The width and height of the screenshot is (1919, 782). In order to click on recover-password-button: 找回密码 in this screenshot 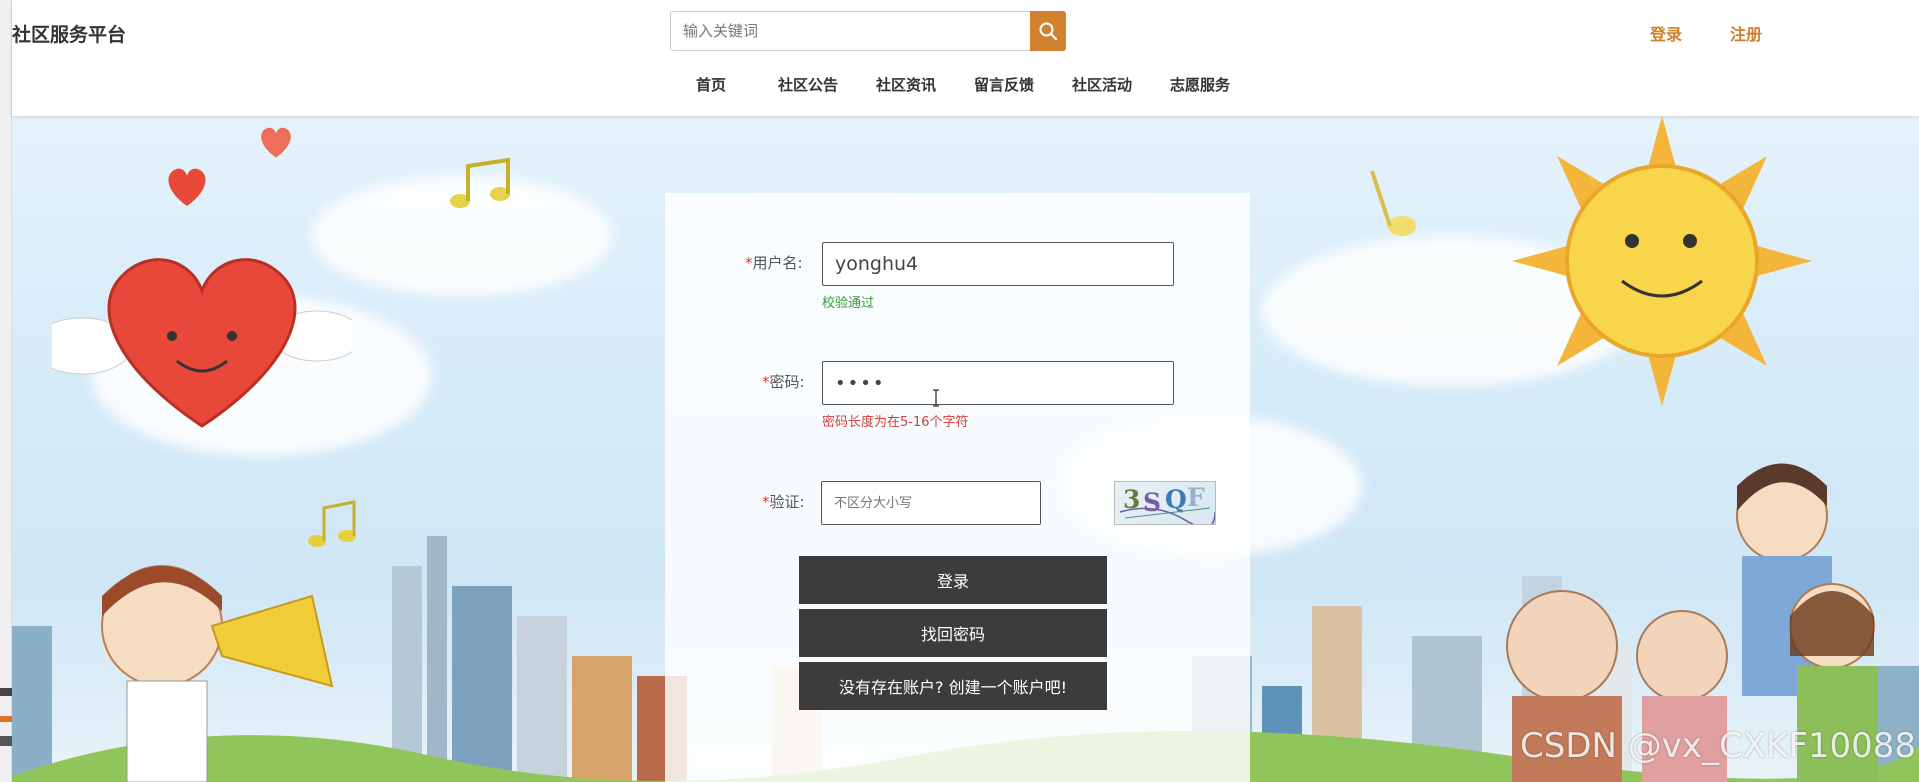, I will do `click(953, 633)`.